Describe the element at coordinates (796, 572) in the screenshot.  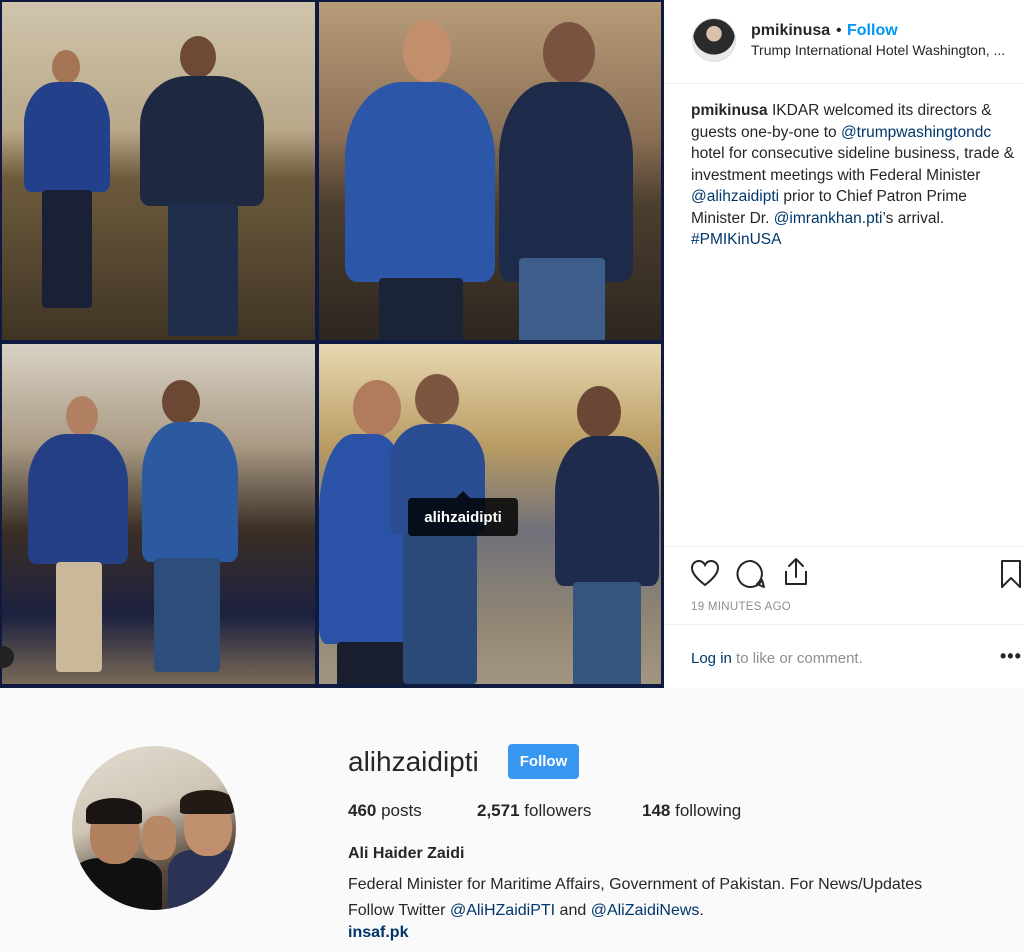
I see `share-icon` at that location.